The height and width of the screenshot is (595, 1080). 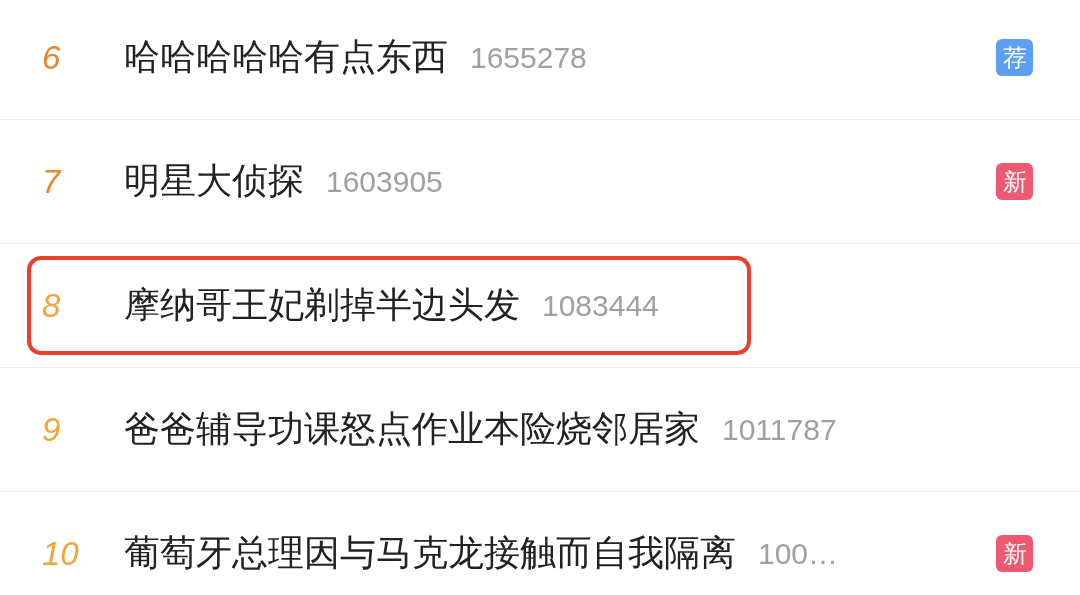 I want to click on topic-badge: 荐, so click(x=1014, y=57).